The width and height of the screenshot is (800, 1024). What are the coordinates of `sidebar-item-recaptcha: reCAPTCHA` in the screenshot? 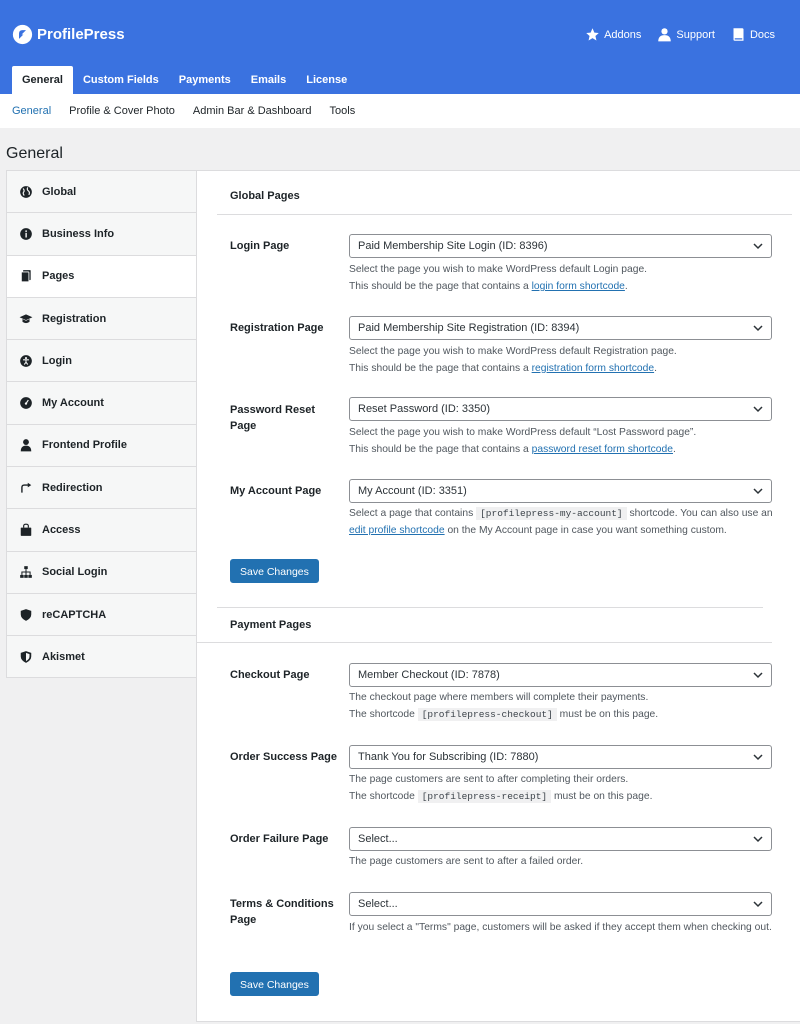 It's located at (101, 615).